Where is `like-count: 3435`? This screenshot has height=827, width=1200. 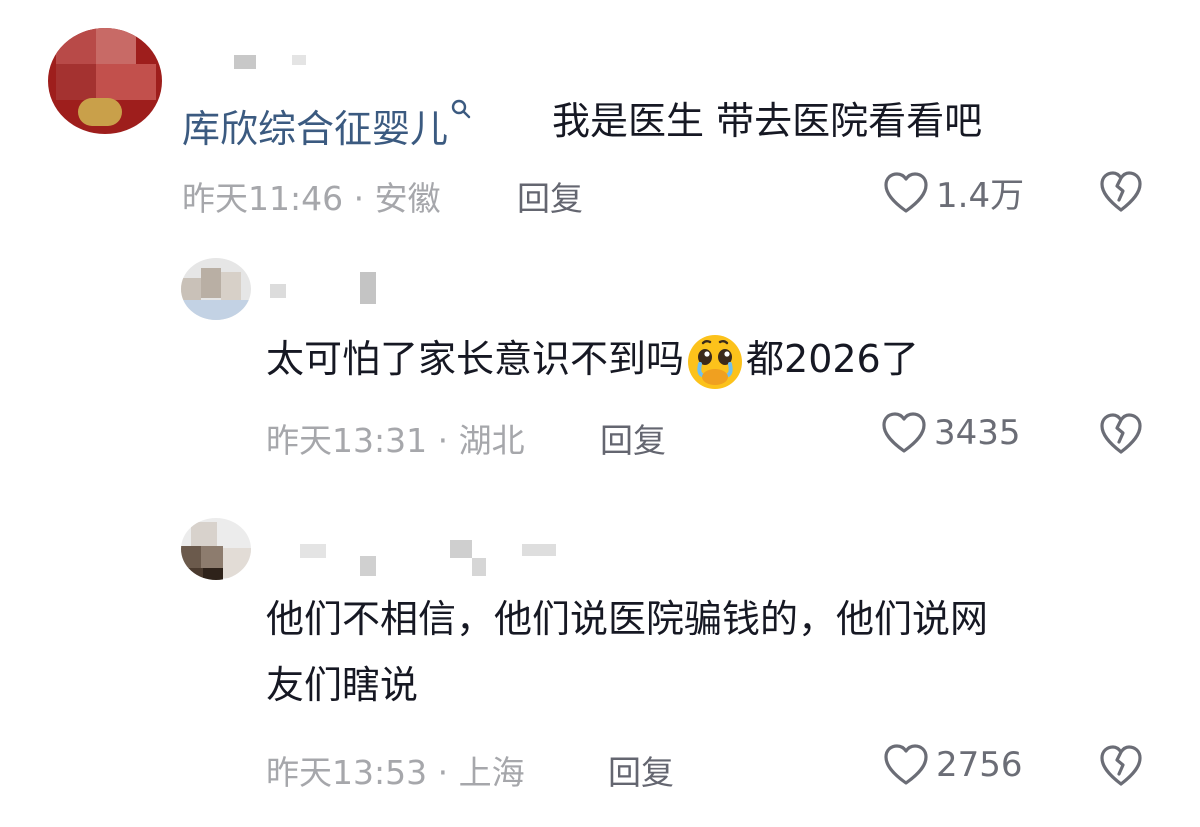
like-count: 3435 is located at coordinates (977, 433).